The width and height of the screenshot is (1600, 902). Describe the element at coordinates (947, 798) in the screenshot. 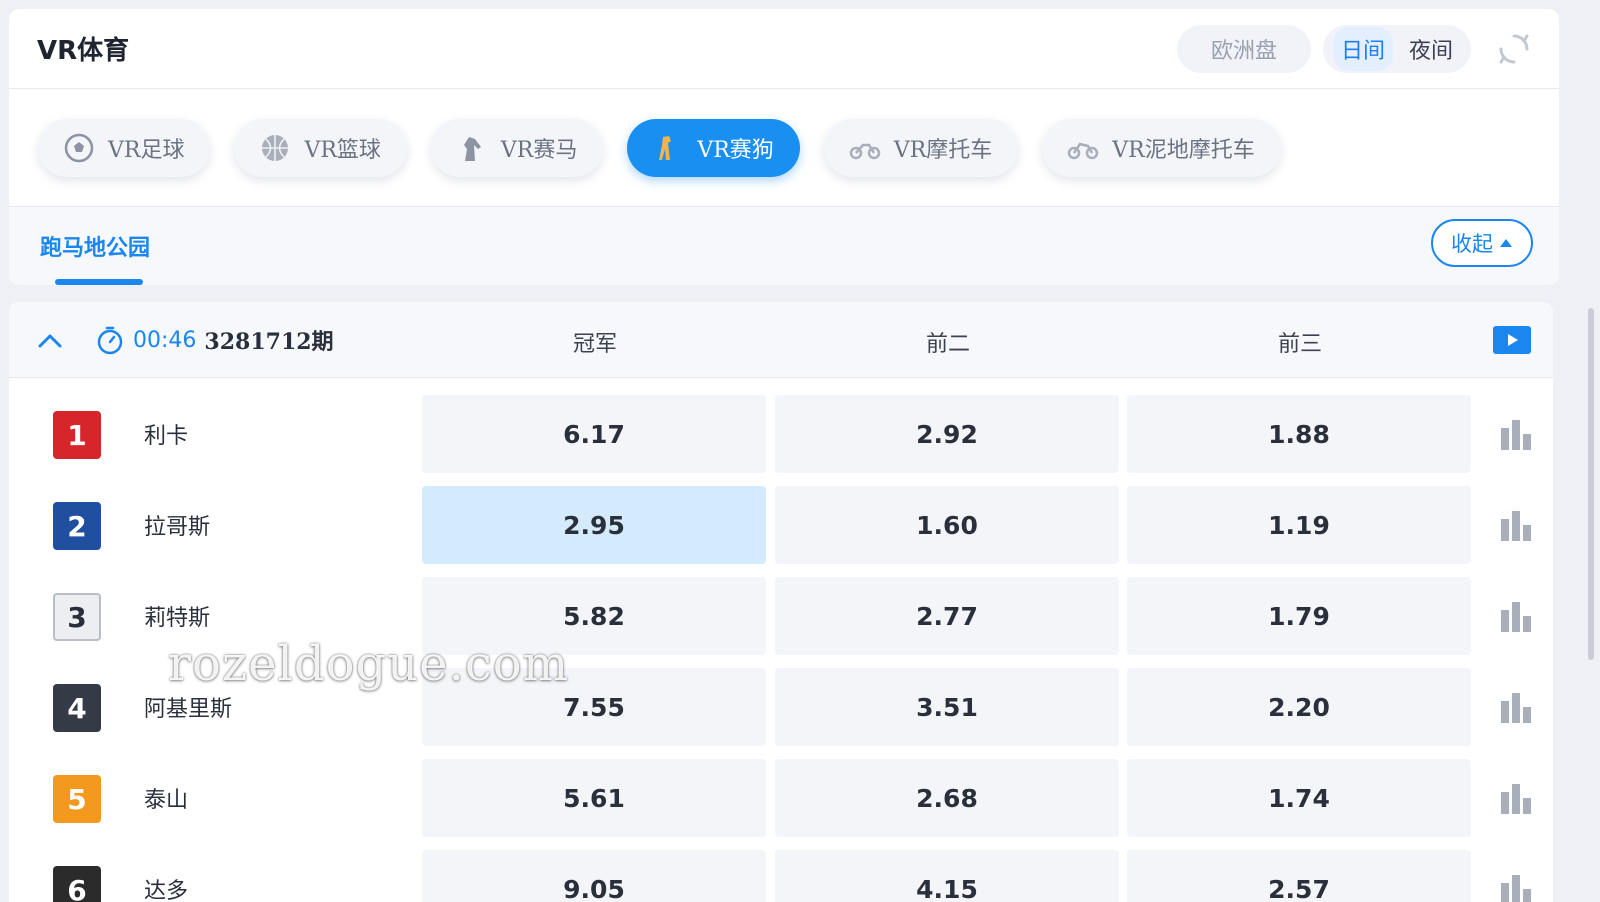

I see `top2-odds-button: 2.68` at that location.